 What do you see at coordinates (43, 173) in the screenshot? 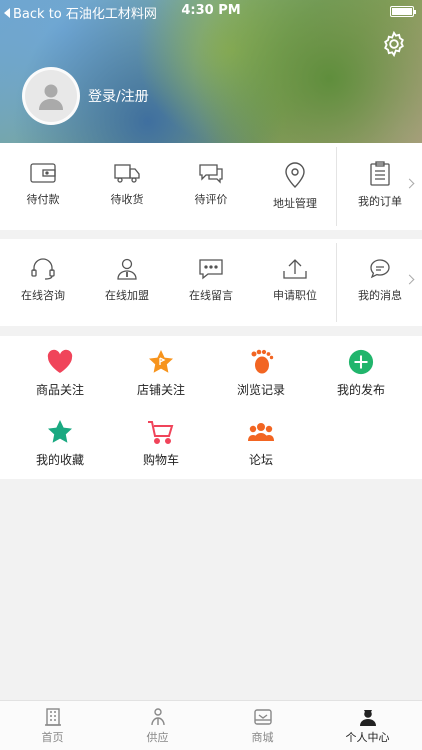
I see `wallet-icon` at bounding box center [43, 173].